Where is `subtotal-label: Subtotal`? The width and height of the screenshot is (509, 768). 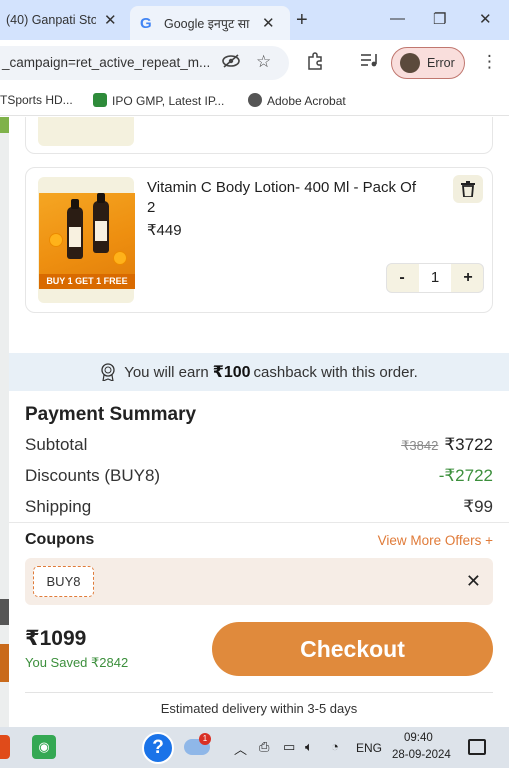
subtotal-label: Subtotal is located at coordinates (56, 444).